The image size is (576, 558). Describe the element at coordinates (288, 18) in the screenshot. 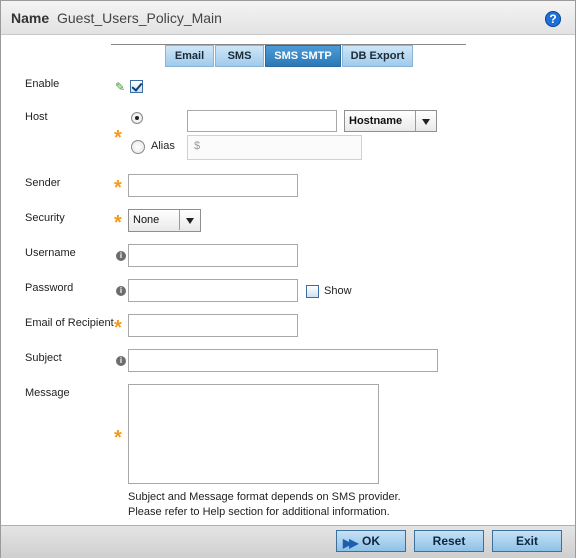

I see `title-bar: Name Guest_Users_Policy_Main ?` at that location.